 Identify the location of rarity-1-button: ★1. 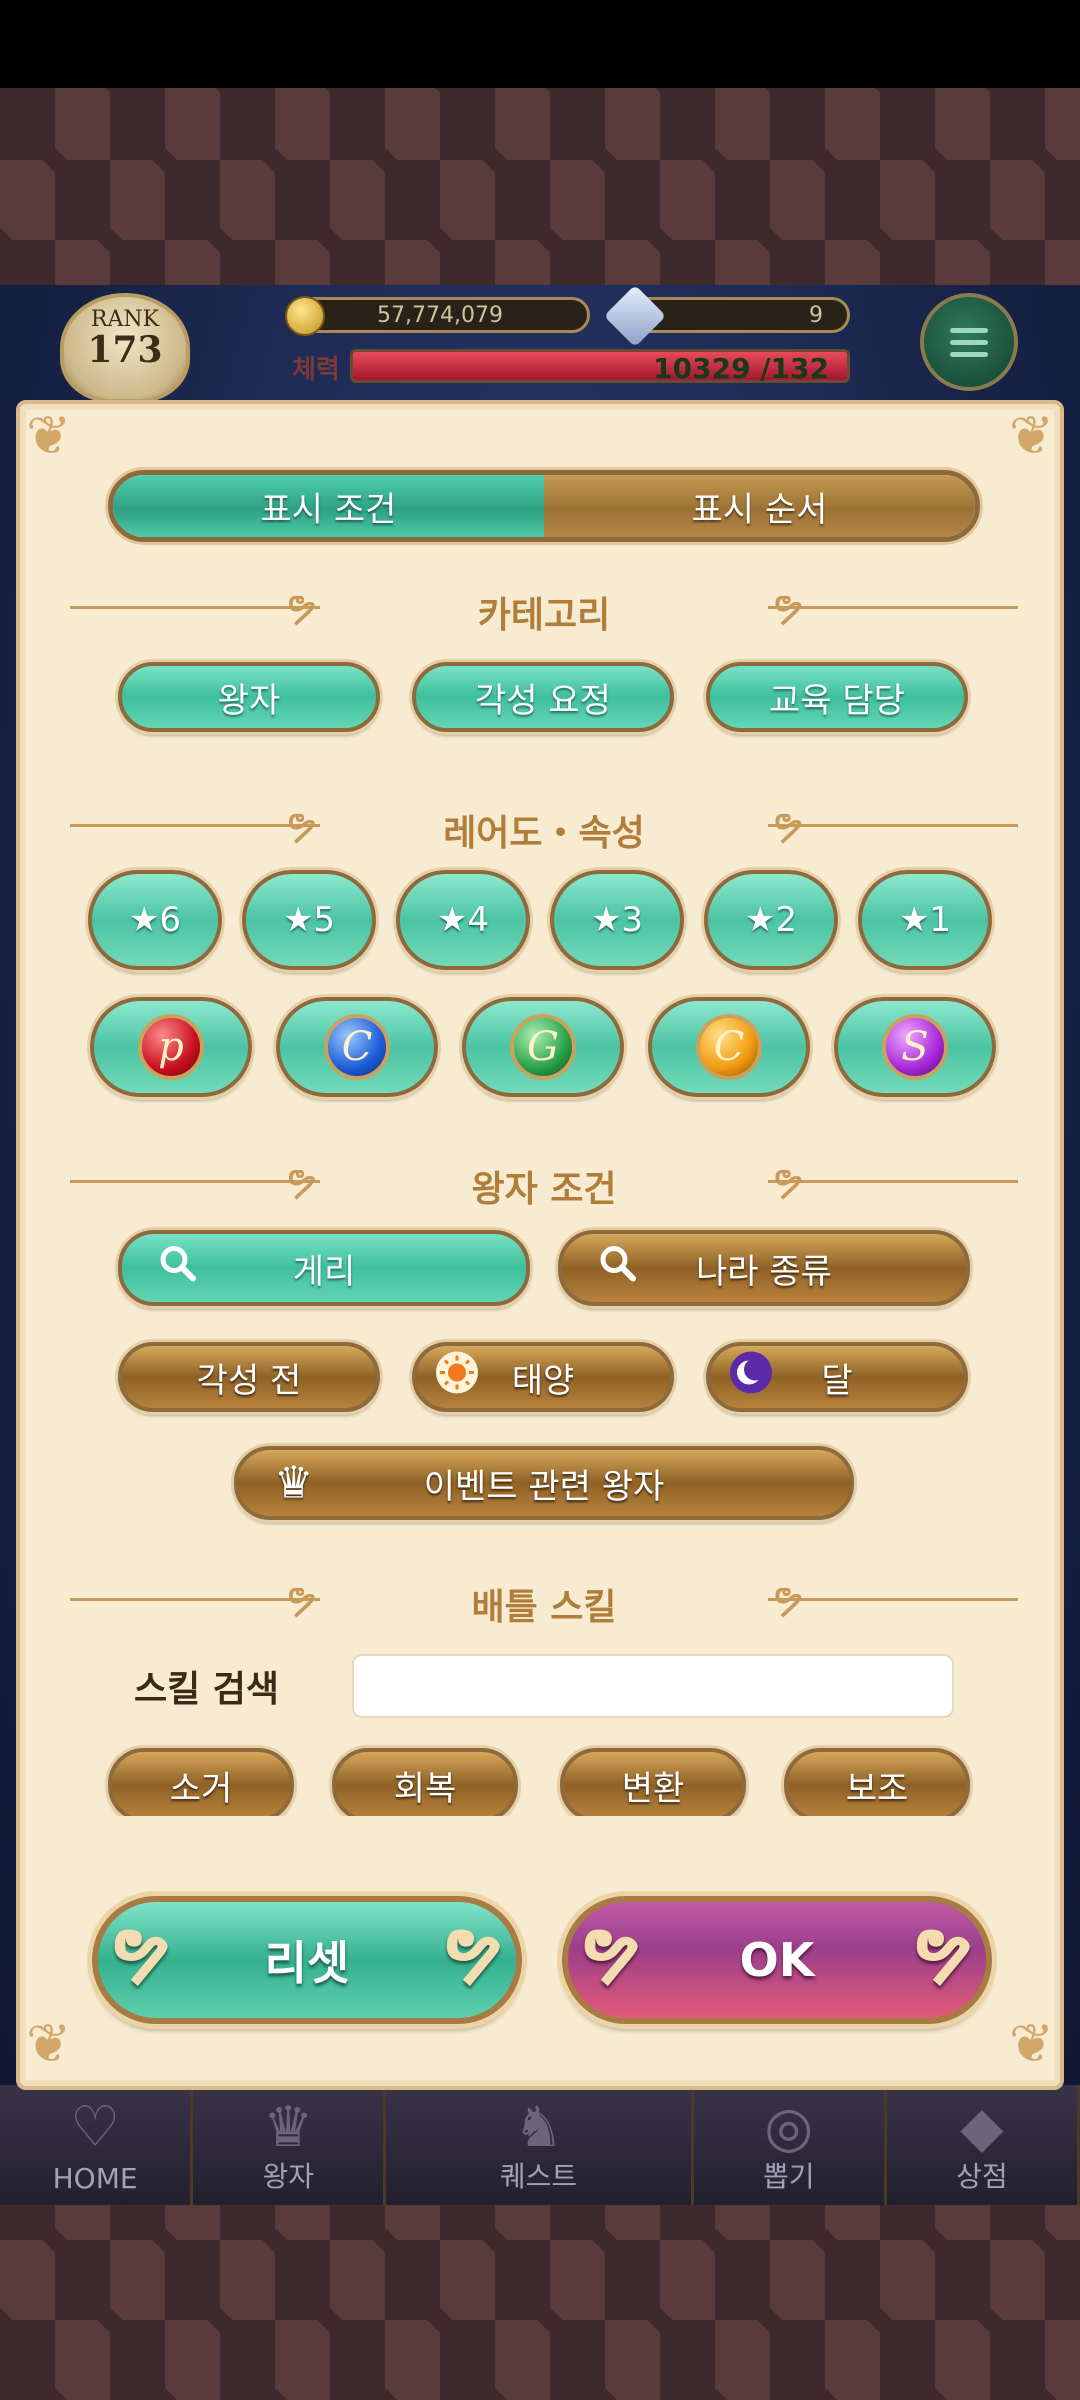
(925, 920).